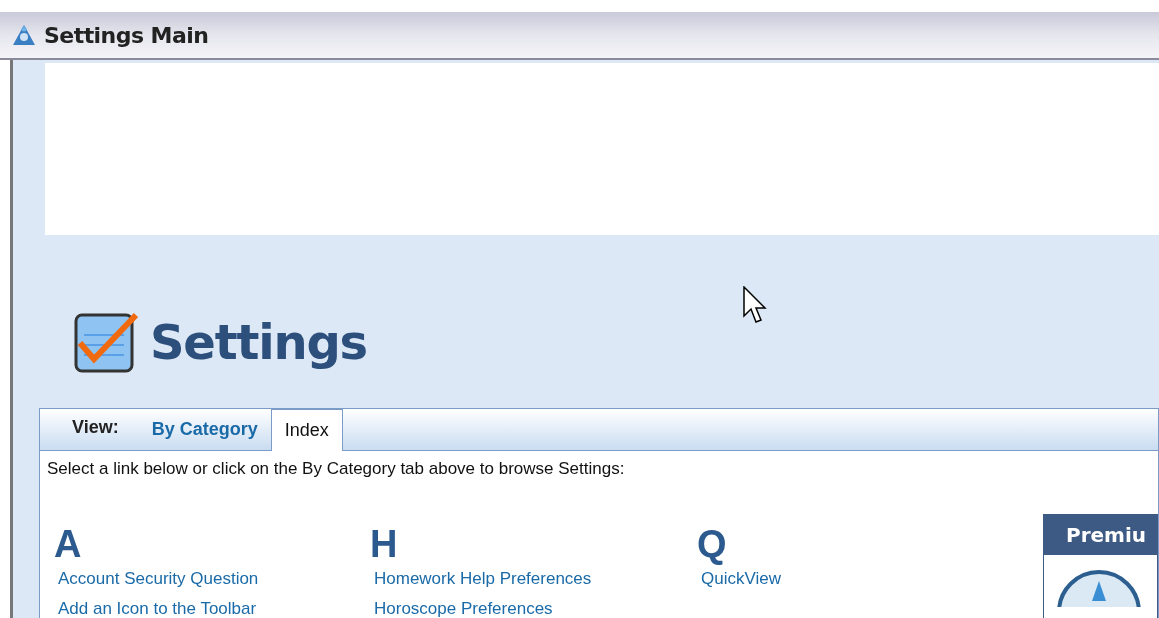 Image resolution: width=1159 pixels, height=618 pixels. Describe the element at coordinates (126, 35) in the screenshot. I see `window-title: Settings Main` at that location.